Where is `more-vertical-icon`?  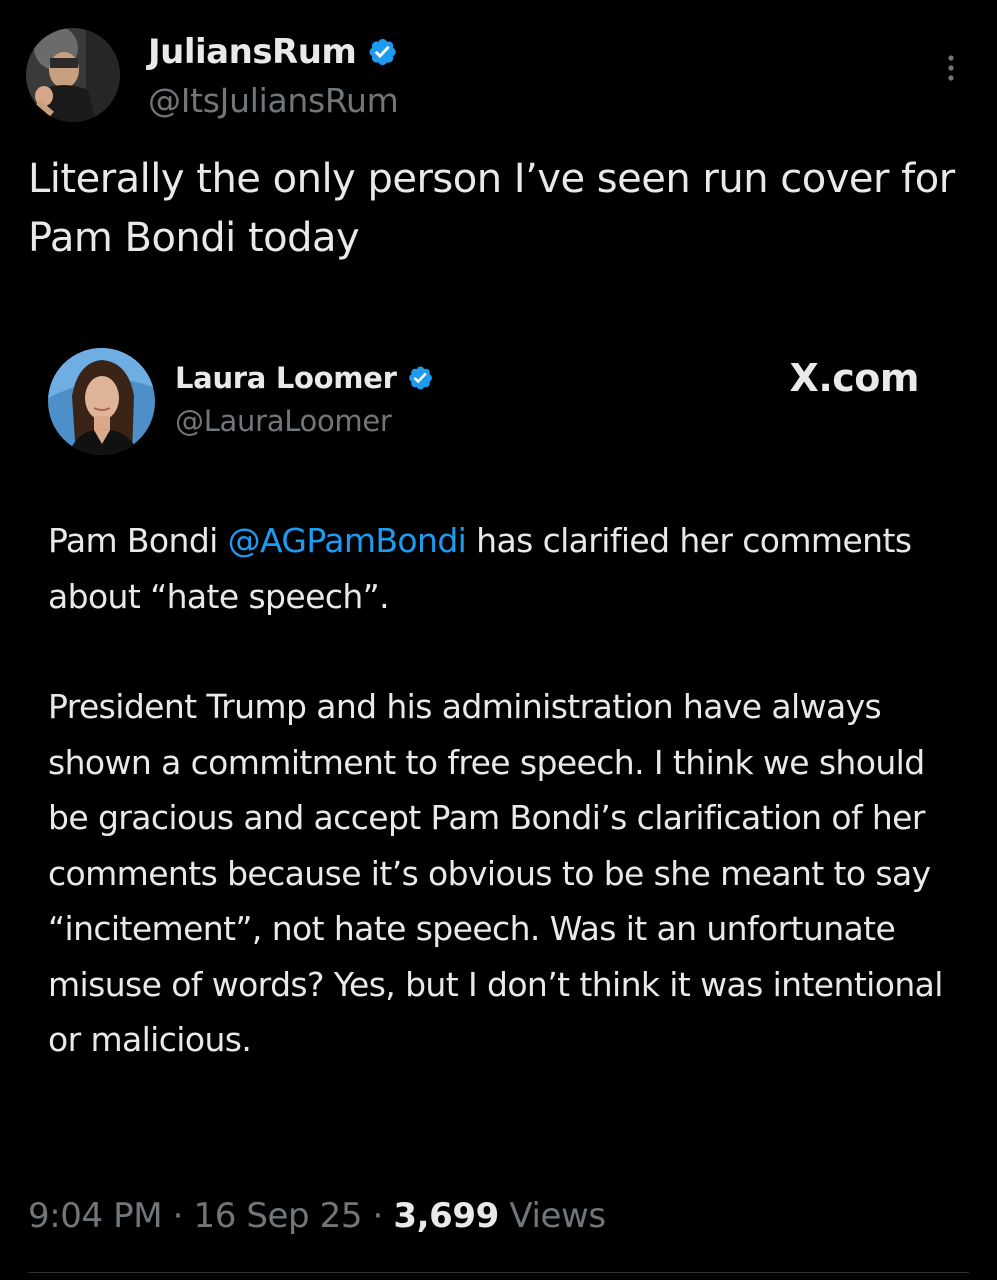 more-vertical-icon is located at coordinates (951, 70).